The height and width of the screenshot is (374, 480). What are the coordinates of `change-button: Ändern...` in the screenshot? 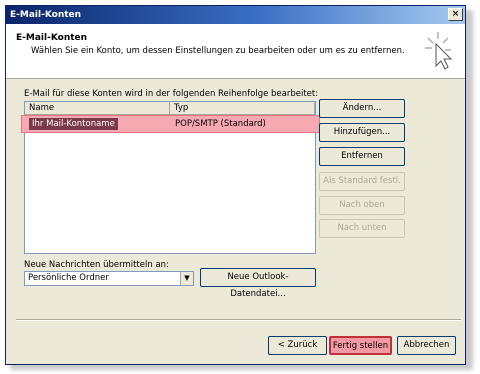 It's located at (362, 108).